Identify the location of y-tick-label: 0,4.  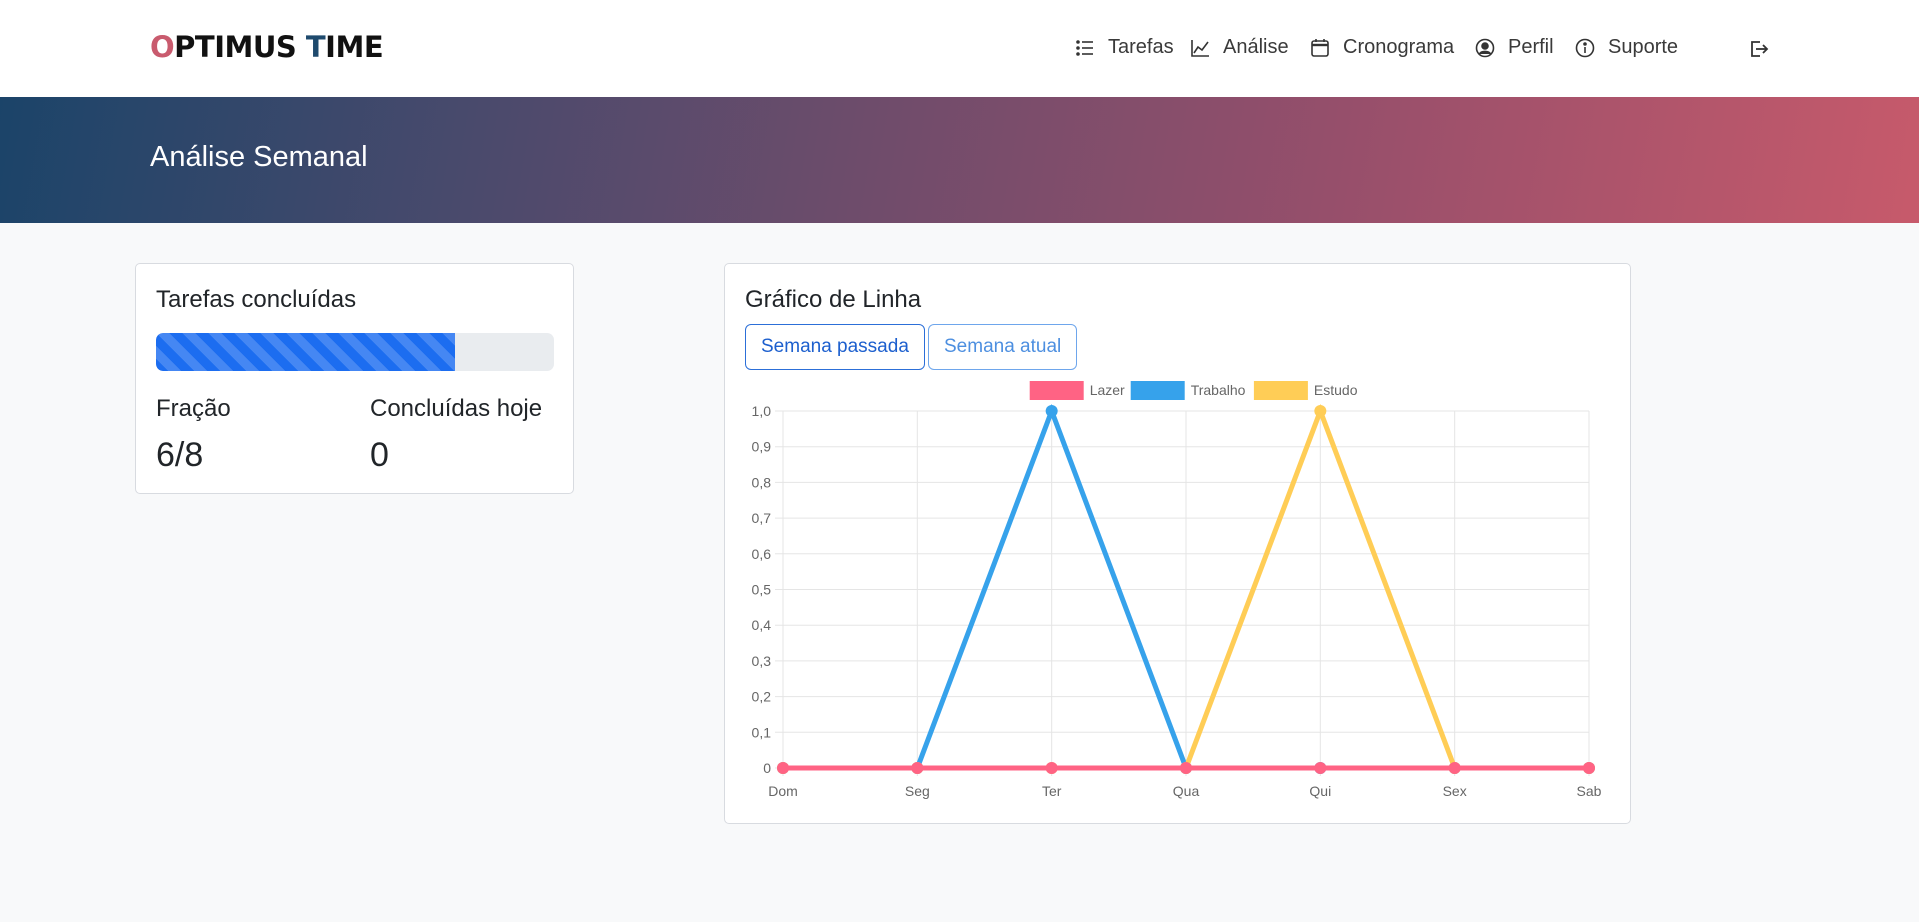
(762, 625).